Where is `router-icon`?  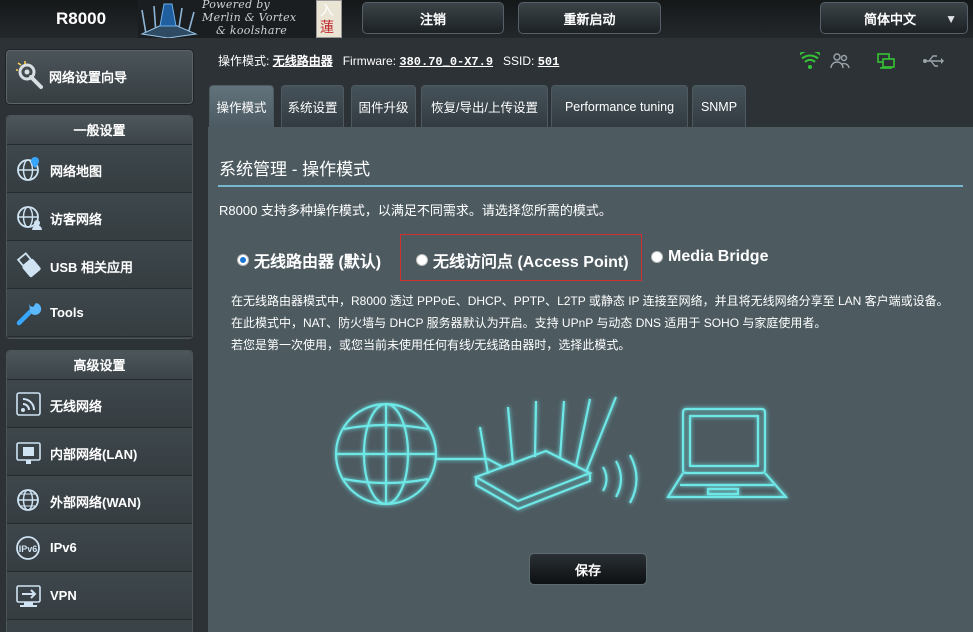
router-icon is located at coordinates (545, 453).